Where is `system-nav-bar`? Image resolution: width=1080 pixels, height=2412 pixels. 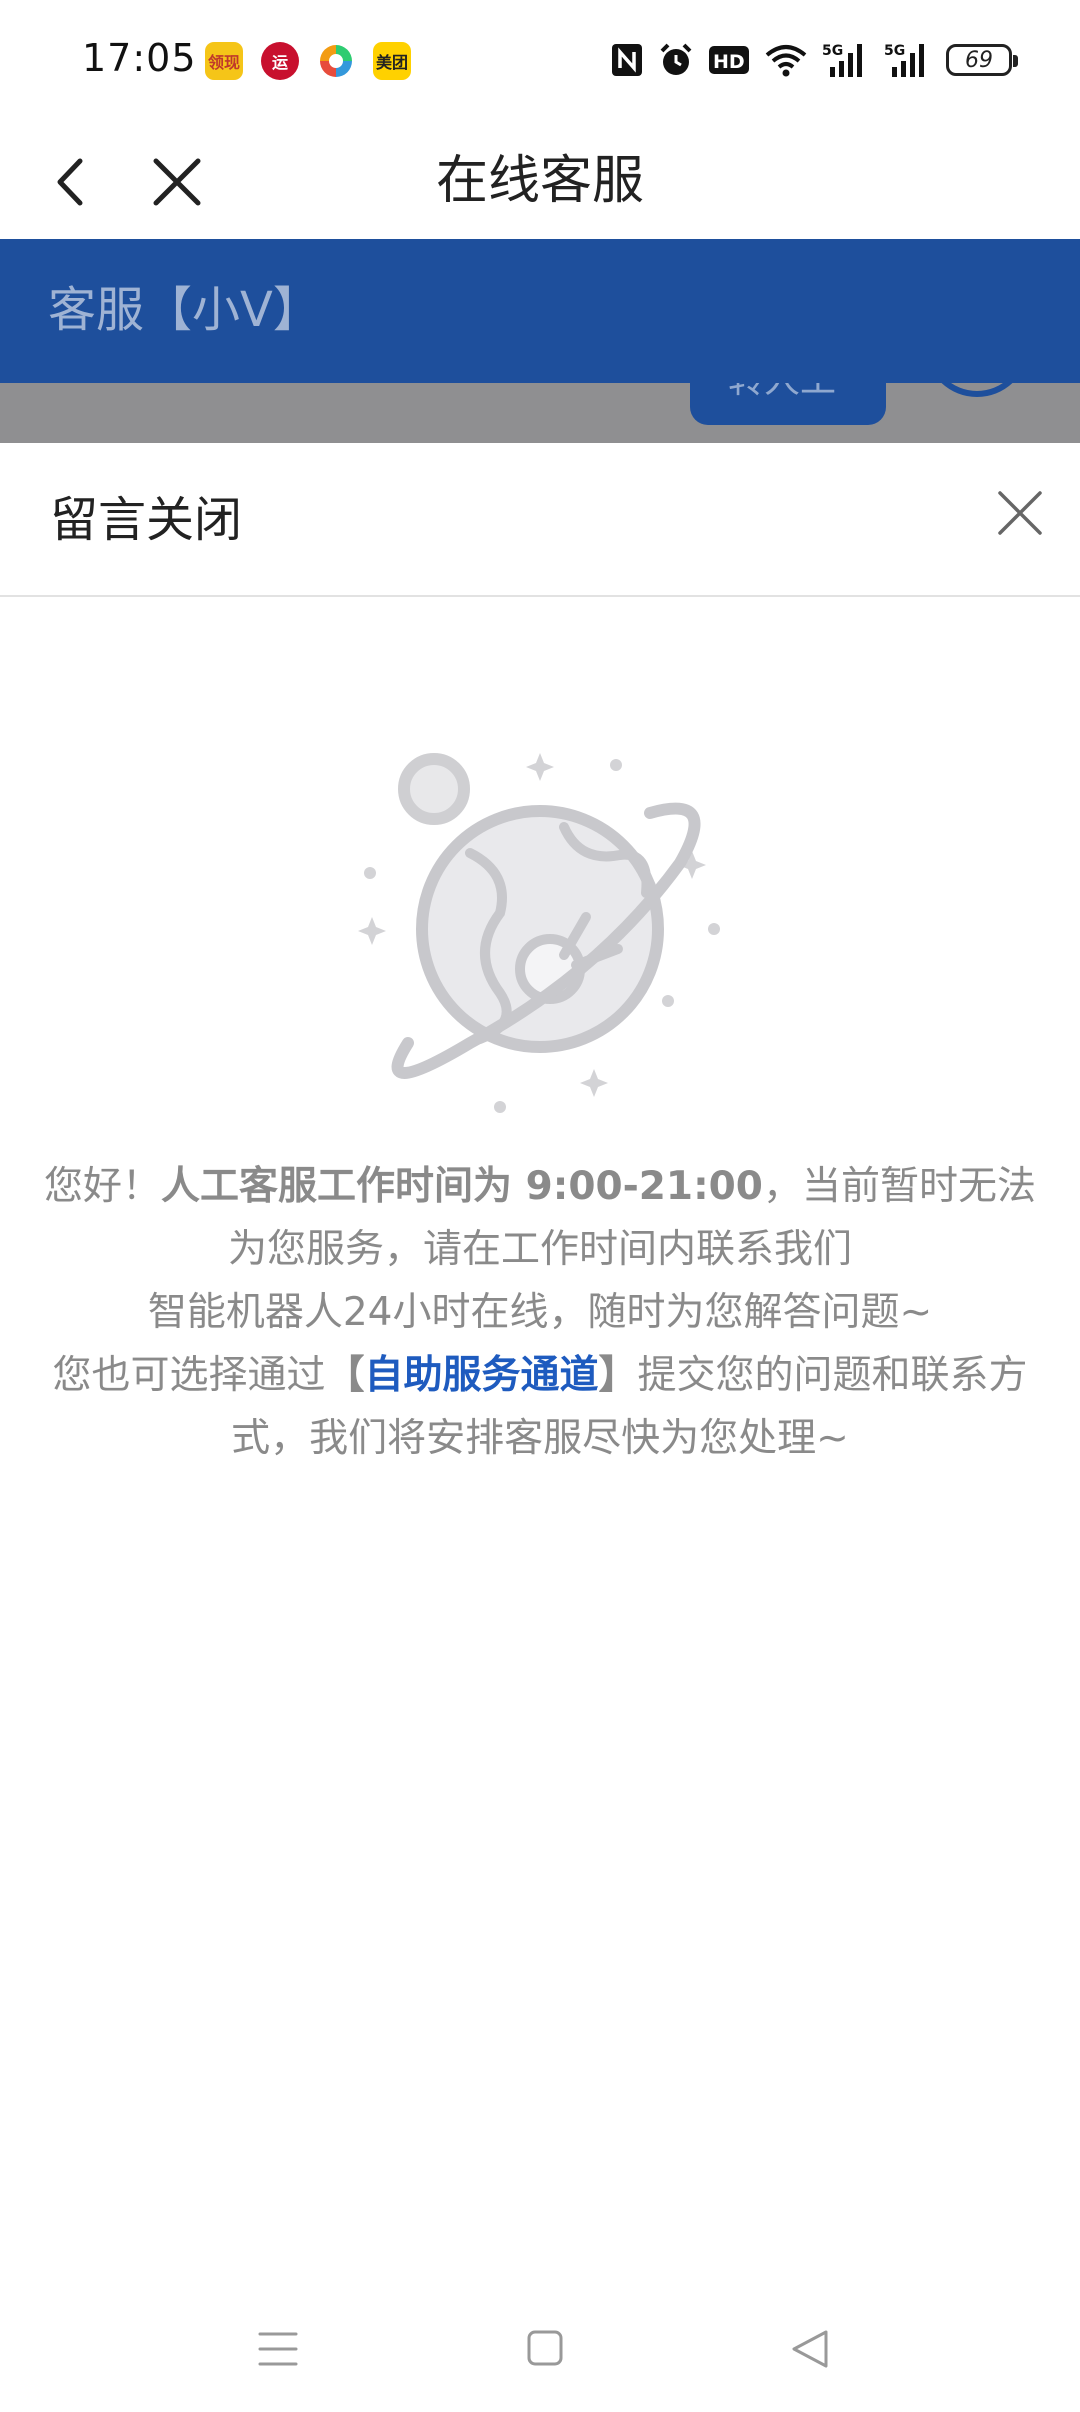
system-nav-bar is located at coordinates (540, 2346).